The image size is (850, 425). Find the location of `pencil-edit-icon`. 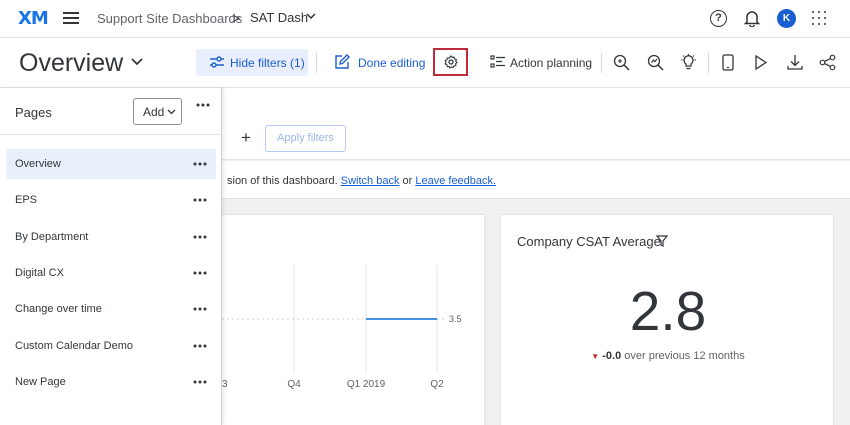

pencil-edit-icon is located at coordinates (342, 61).